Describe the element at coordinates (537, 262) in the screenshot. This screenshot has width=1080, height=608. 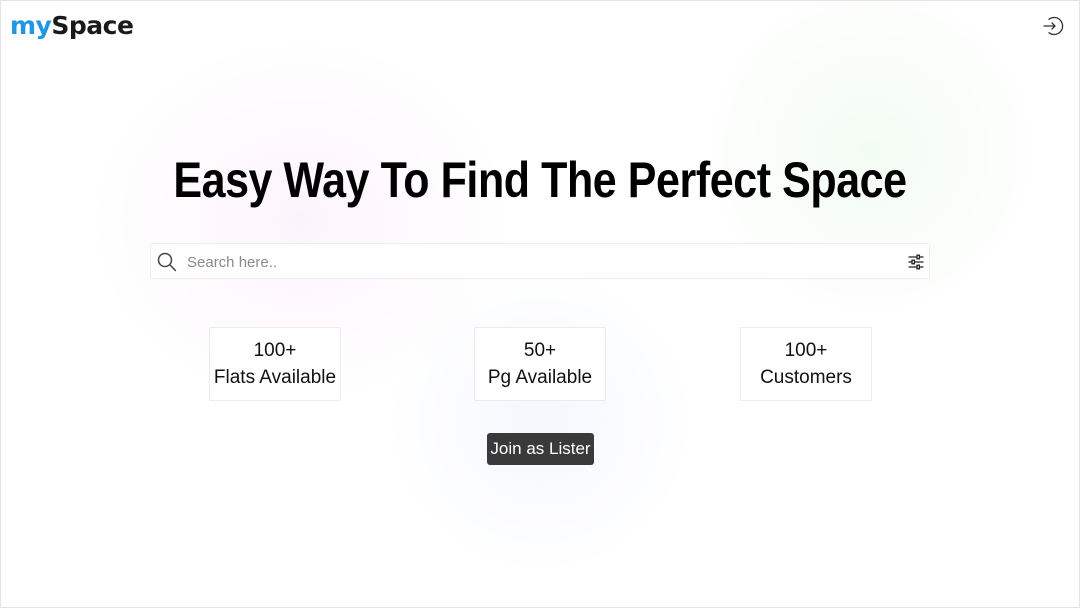
I see `search-input` at that location.